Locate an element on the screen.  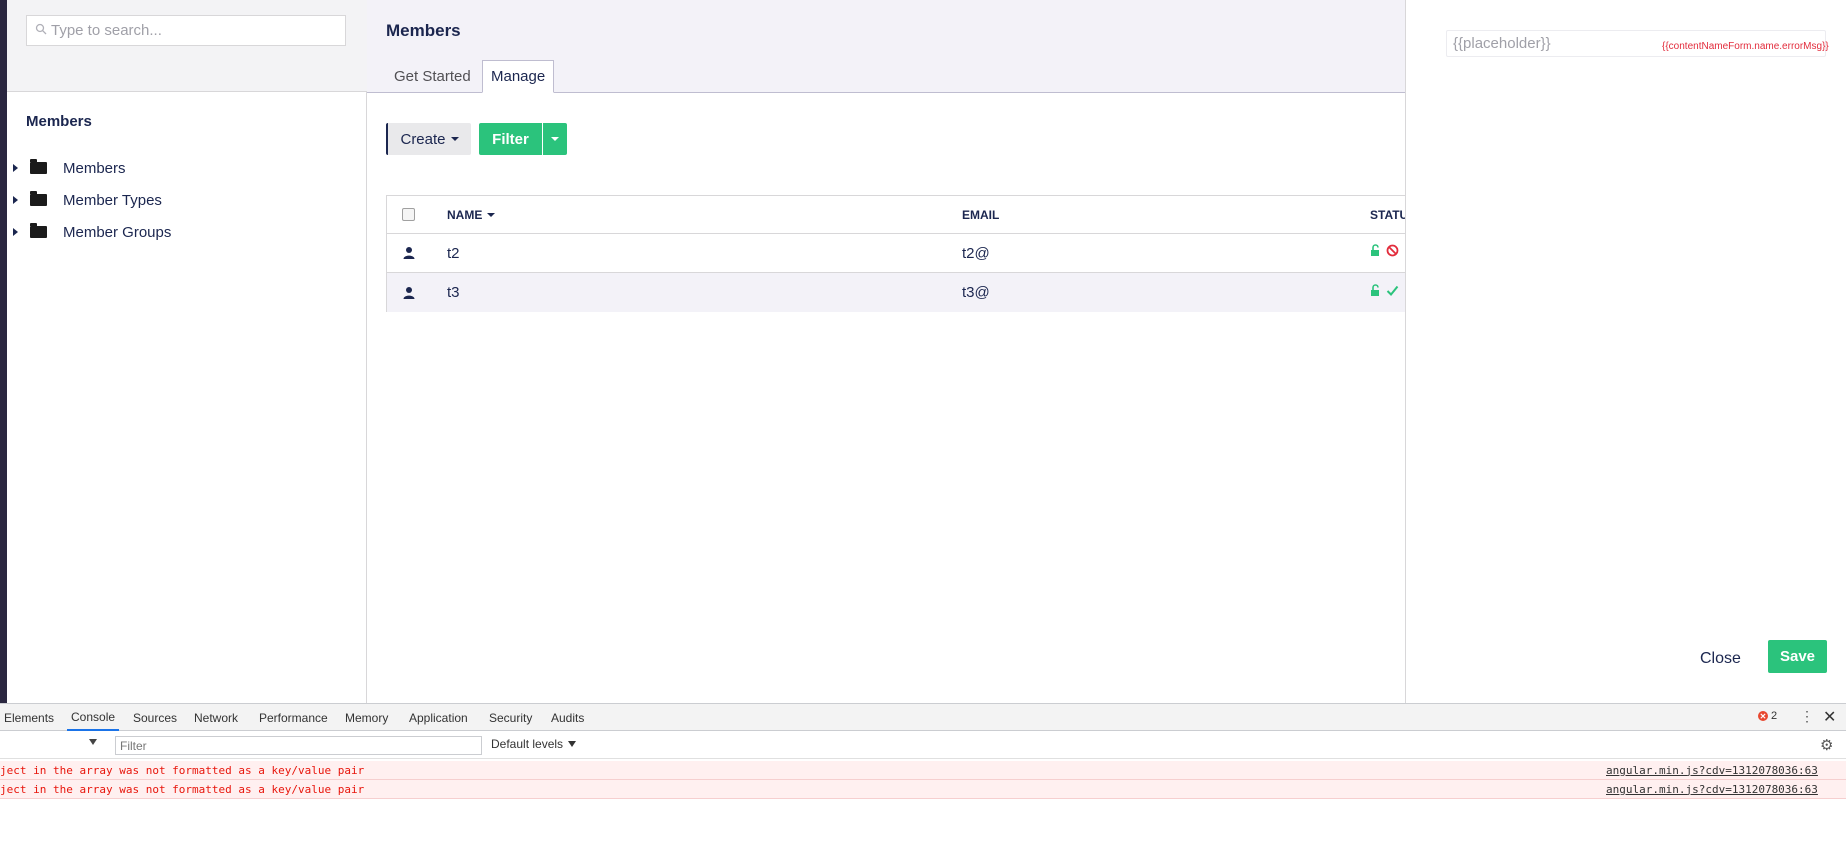
gear-icon: ⚙ is located at coordinates (1826, 745).